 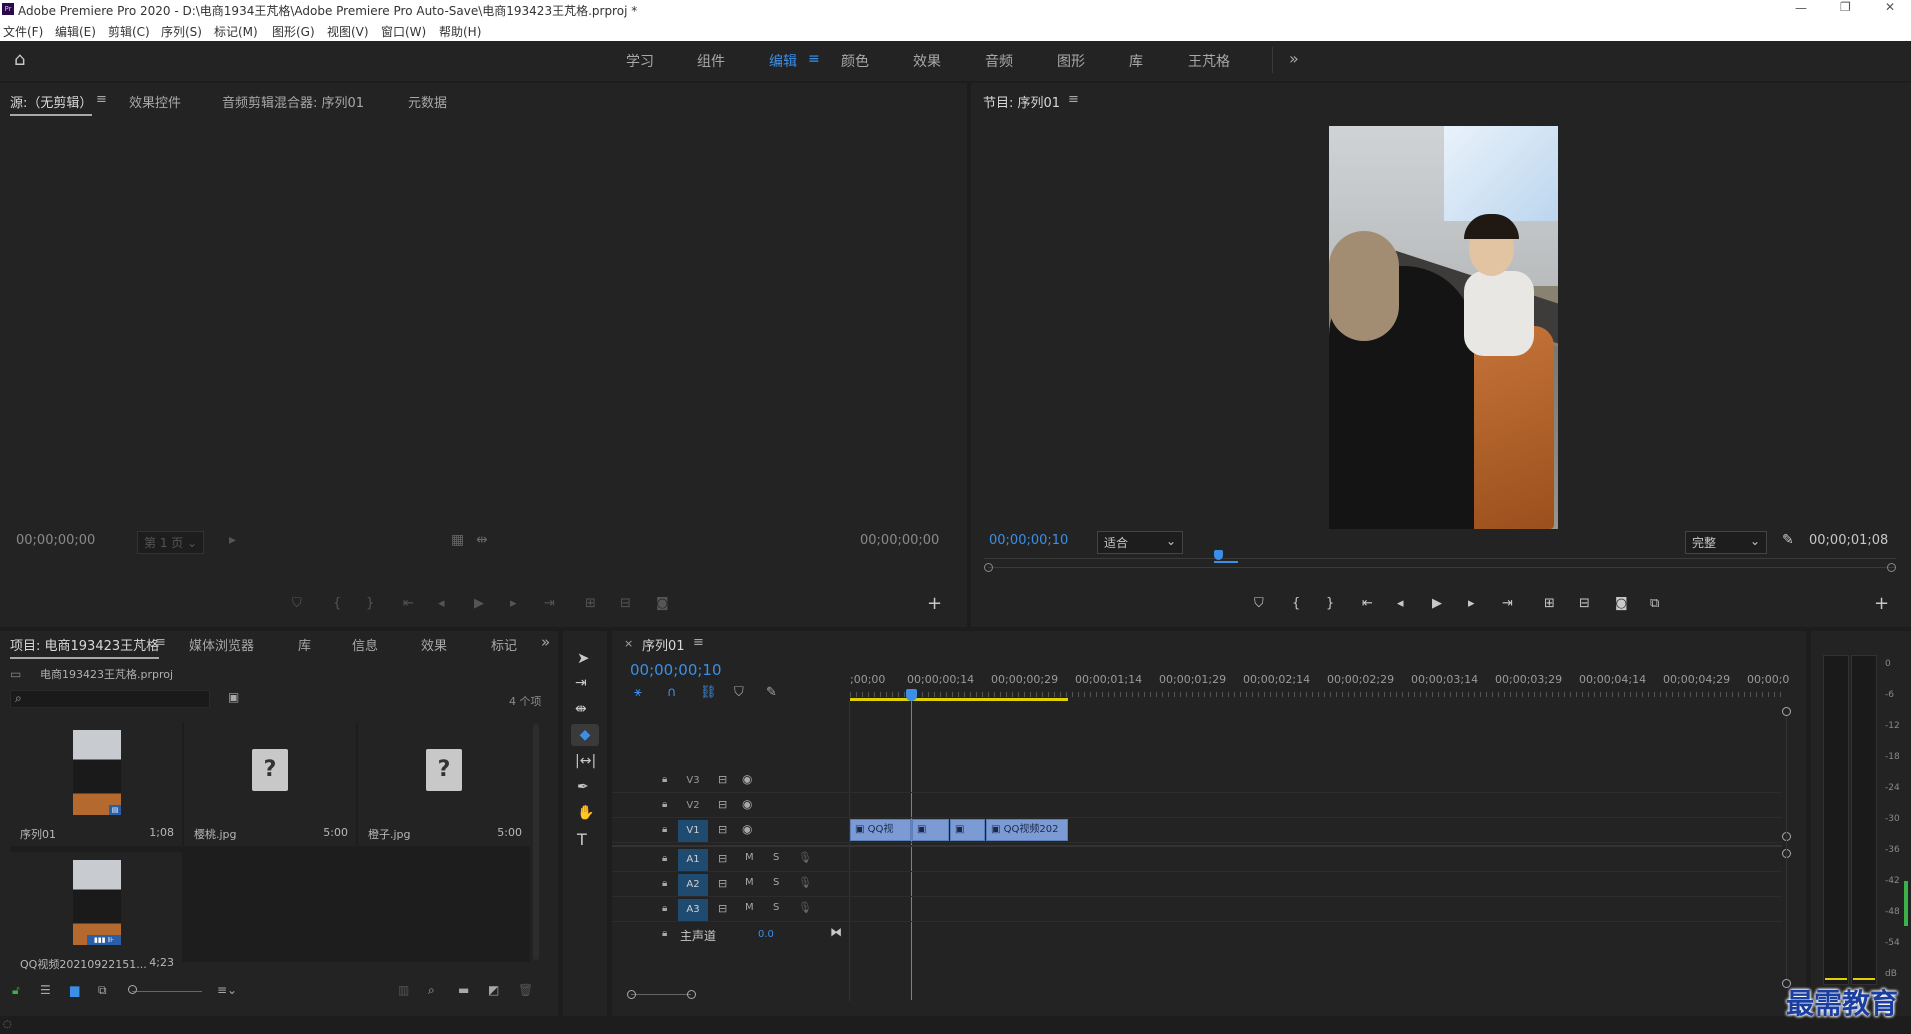 What do you see at coordinates (102, 990) in the screenshot?
I see `freeform-view-icon: ⧉` at bounding box center [102, 990].